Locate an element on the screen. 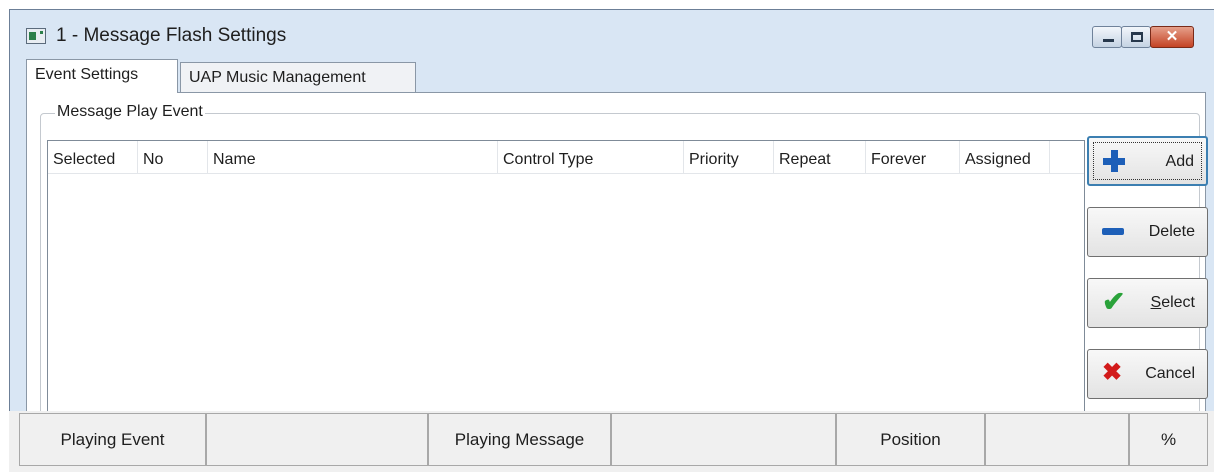 Image resolution: width=1214 pixels, height=472 pixels. window-title: 1 - Message Flash Settings is located at coordinates (171, 35).